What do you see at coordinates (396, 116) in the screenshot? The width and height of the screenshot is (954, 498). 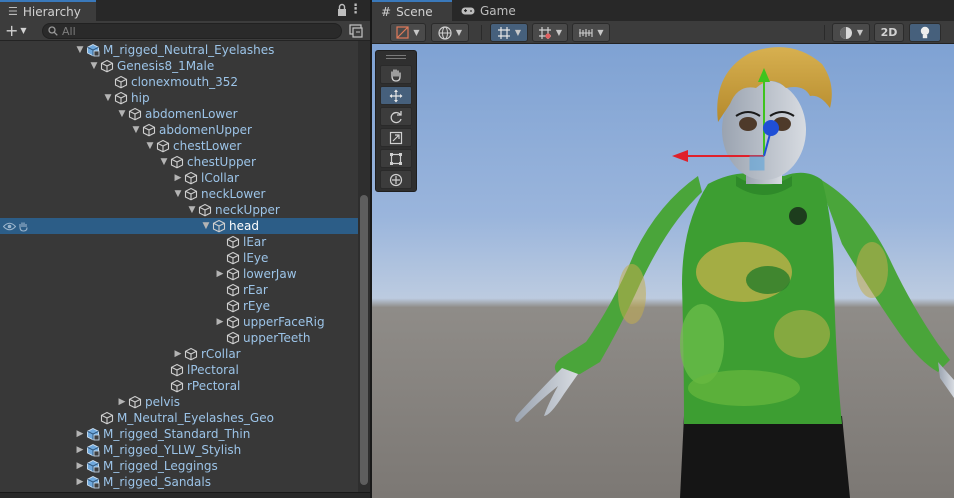 I see `rotate-tool-button` at bounding box center [396, 116].